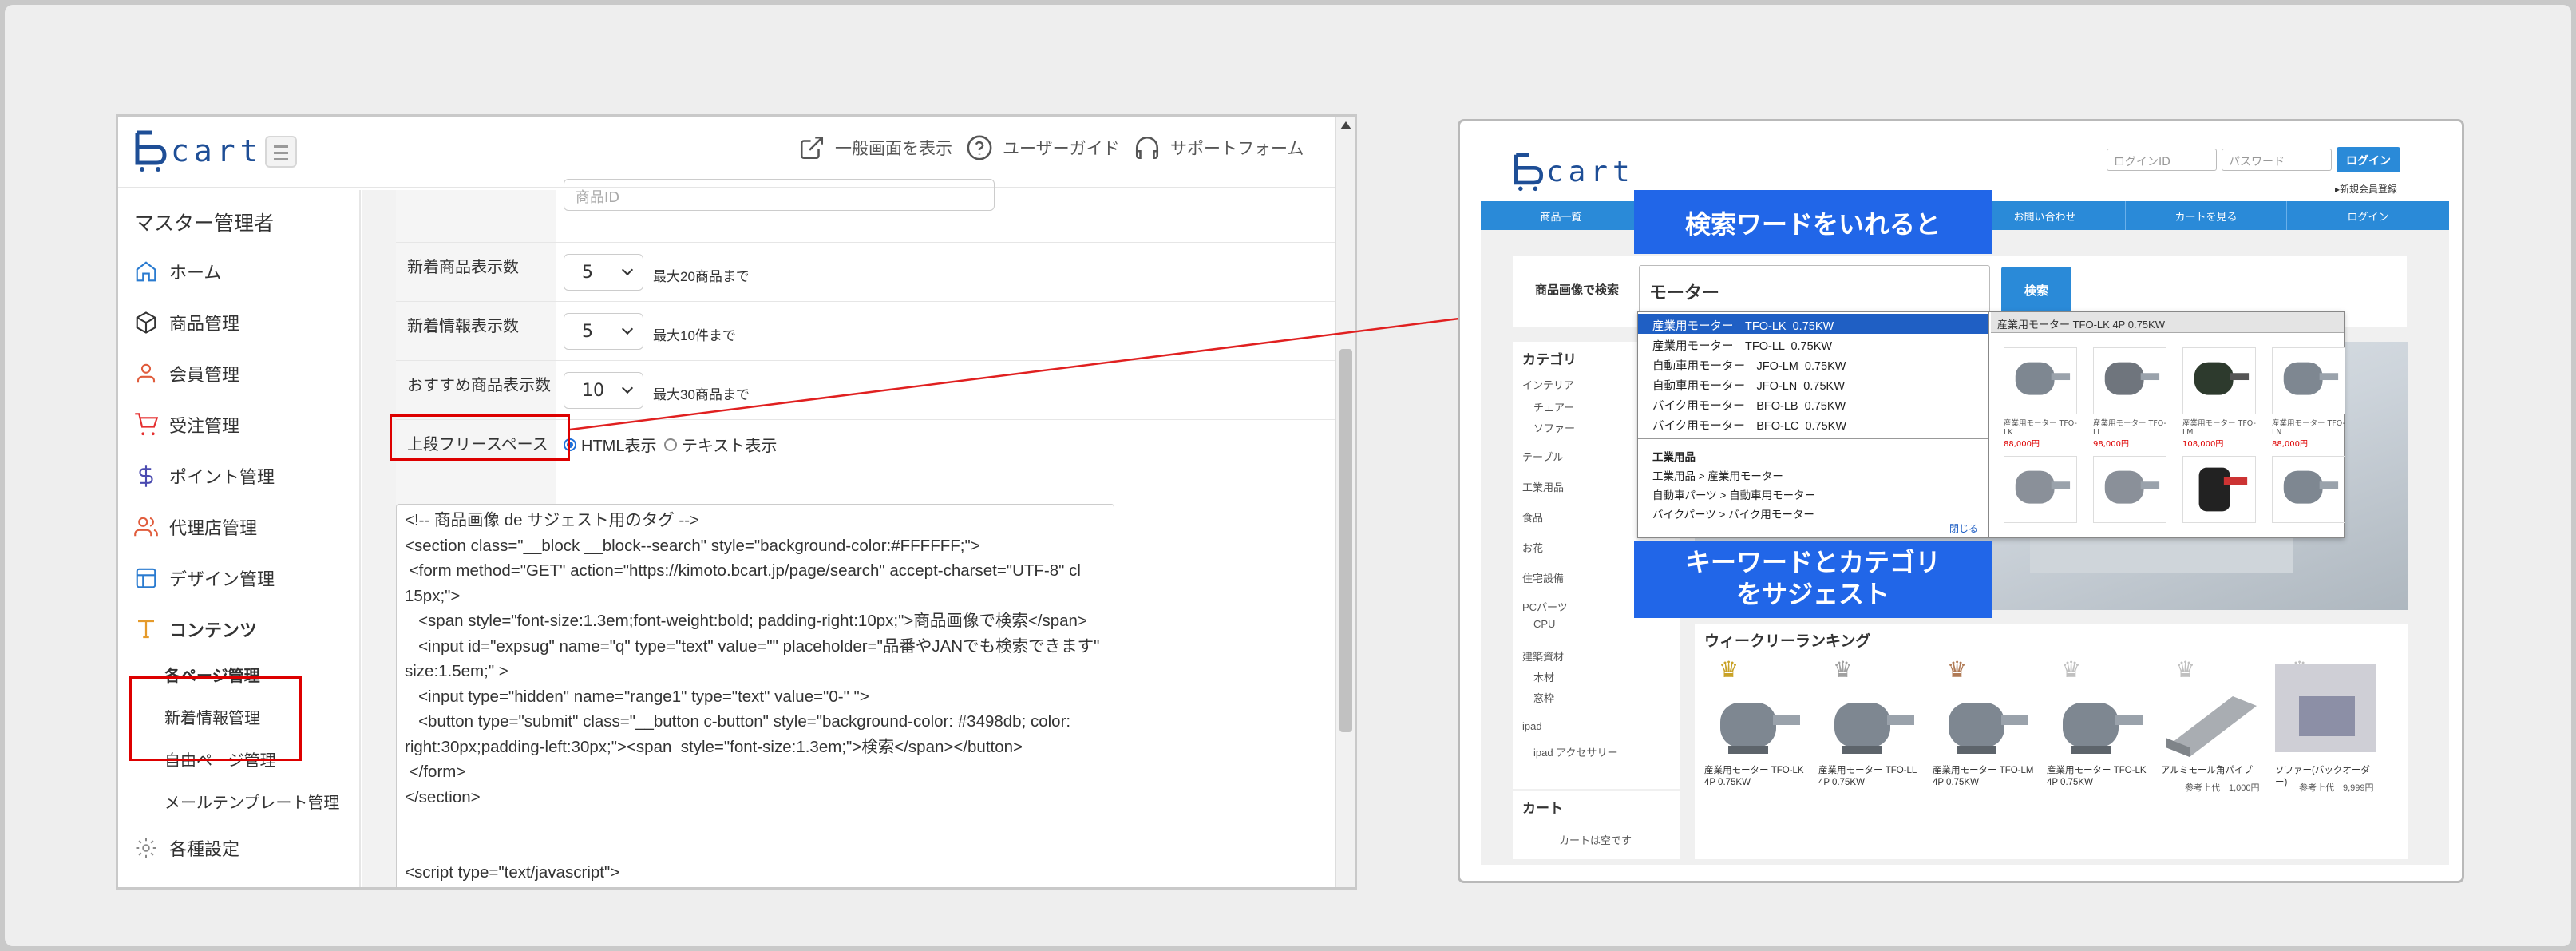 This screenshot has height=951, width=2576. I want to click on category-item: テーブル, so click(1543, 456).